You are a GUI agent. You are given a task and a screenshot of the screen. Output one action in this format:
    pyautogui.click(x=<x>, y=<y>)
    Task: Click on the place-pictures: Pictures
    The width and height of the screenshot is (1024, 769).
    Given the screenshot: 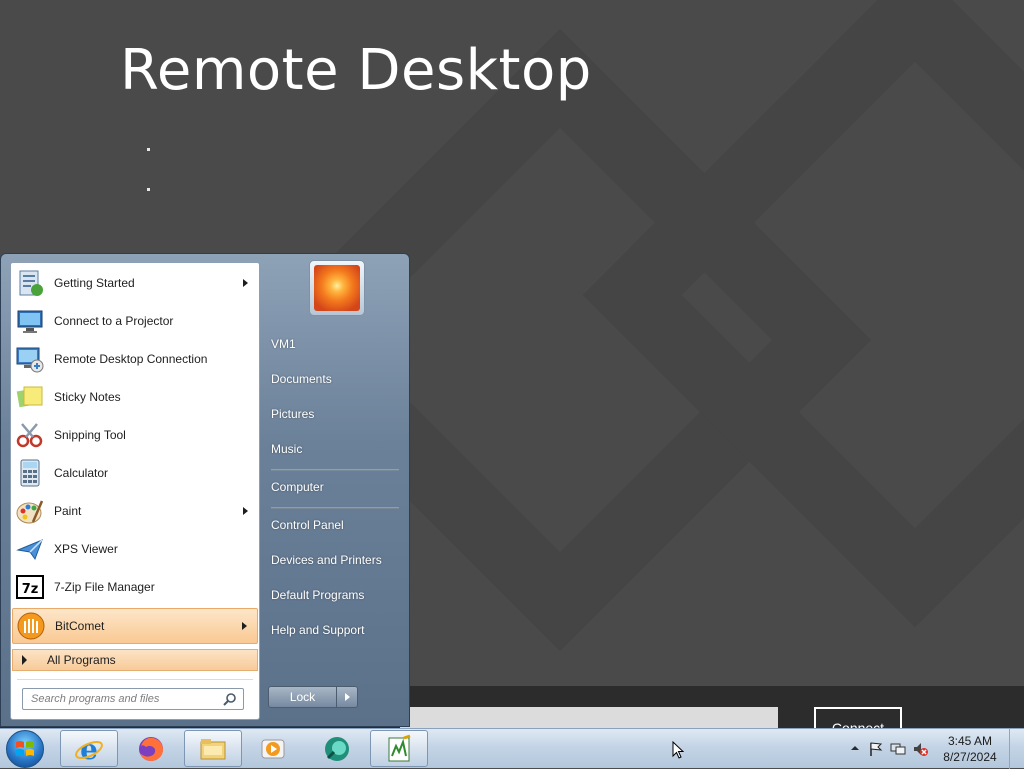 What is the action you would take?
    pyautogui.click(x=292, y=414)
    